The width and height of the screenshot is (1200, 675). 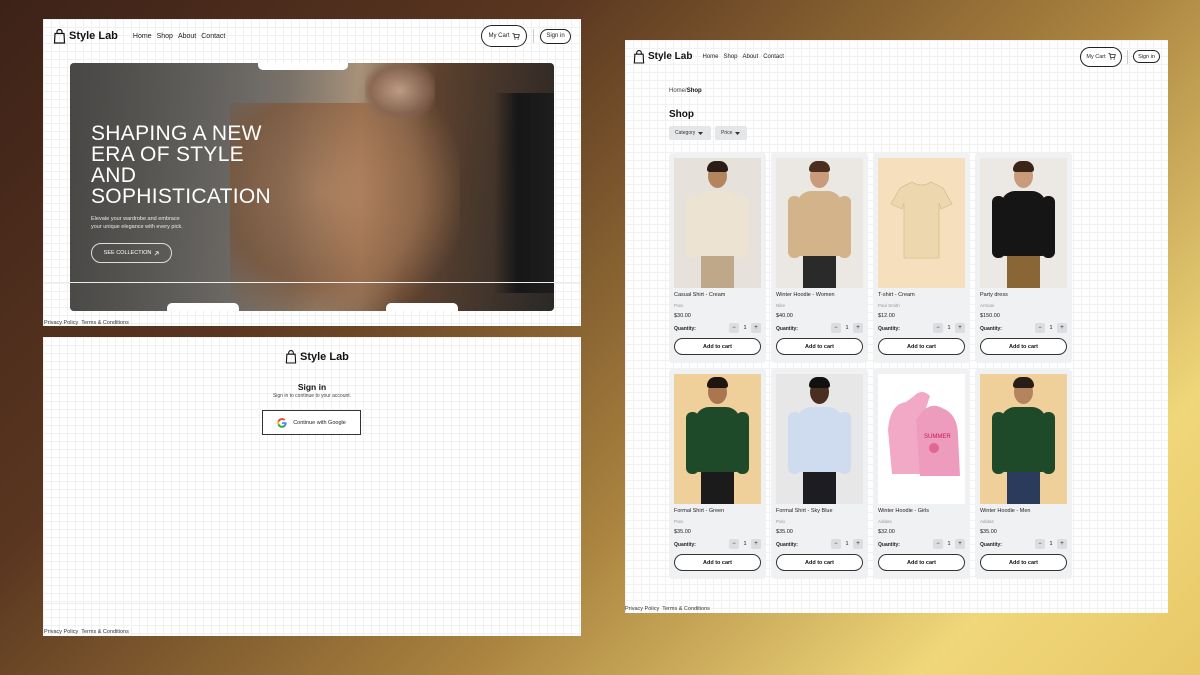 What do you see at coordinates (994, 295) in the screenshot?
I see `product-name: Party dress` at bounding box center [994, 295].